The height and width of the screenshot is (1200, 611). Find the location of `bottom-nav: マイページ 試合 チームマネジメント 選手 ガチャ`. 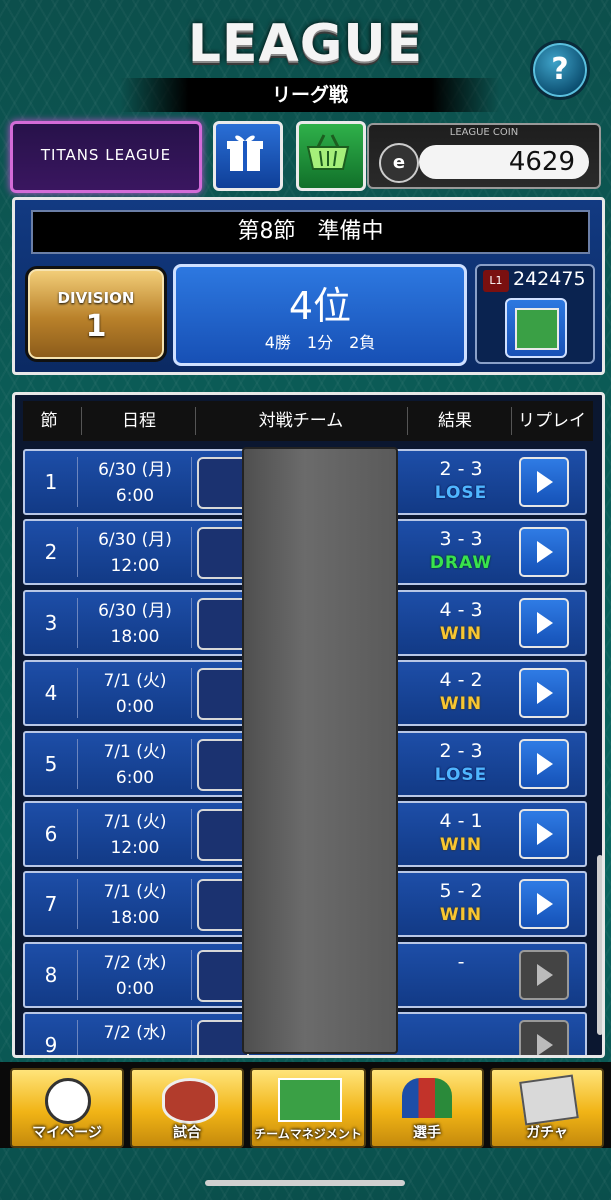

bottom-nav: マイページ 試合 チームマネジメント 選手 ガチャ is located at coordinates (305, 1105).